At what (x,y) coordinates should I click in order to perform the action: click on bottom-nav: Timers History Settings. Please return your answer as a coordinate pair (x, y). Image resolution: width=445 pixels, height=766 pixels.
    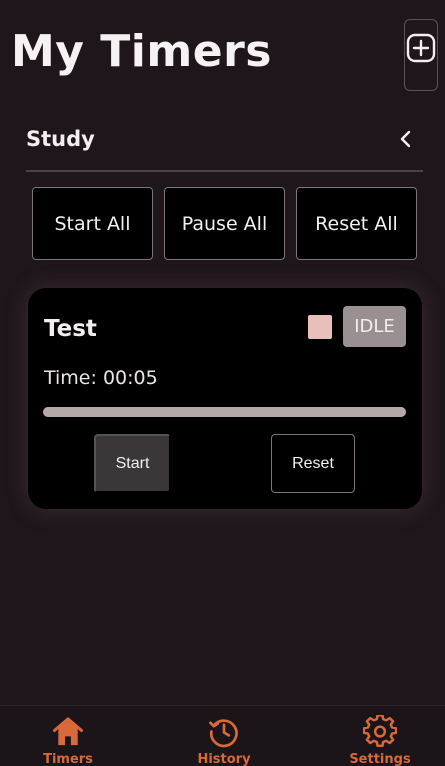
    Looking at the image, I should click on (222, 735).